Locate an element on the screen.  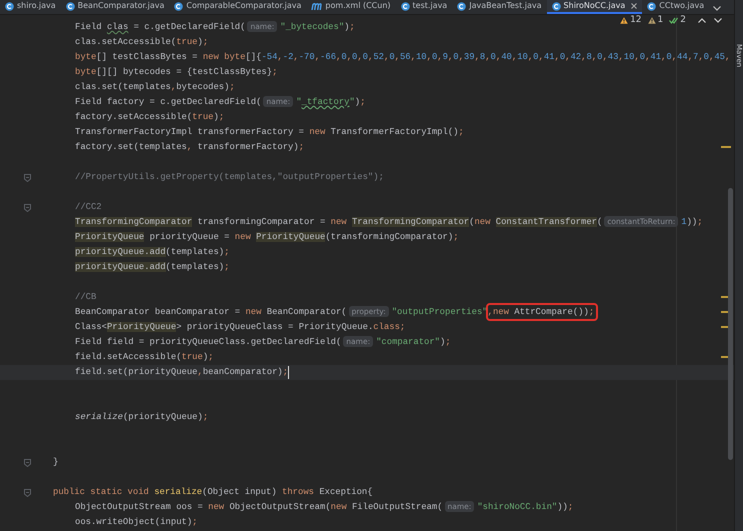
code-line: serialize(priorityQueue); is located at coordinates (141, 417).